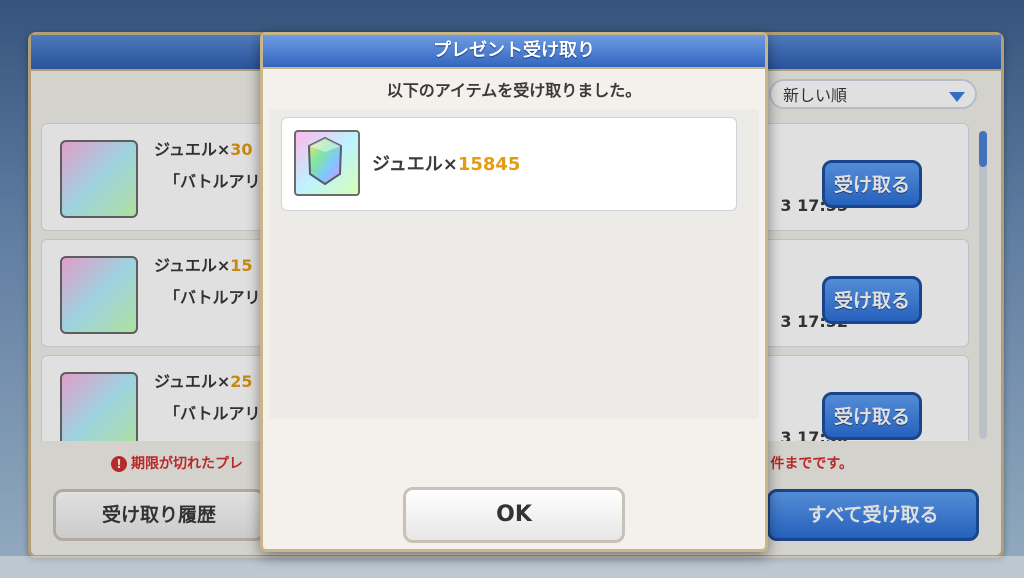 This screenshot has height=578, width=1024. I want to click on ok-button: OK, so click(514, 515).